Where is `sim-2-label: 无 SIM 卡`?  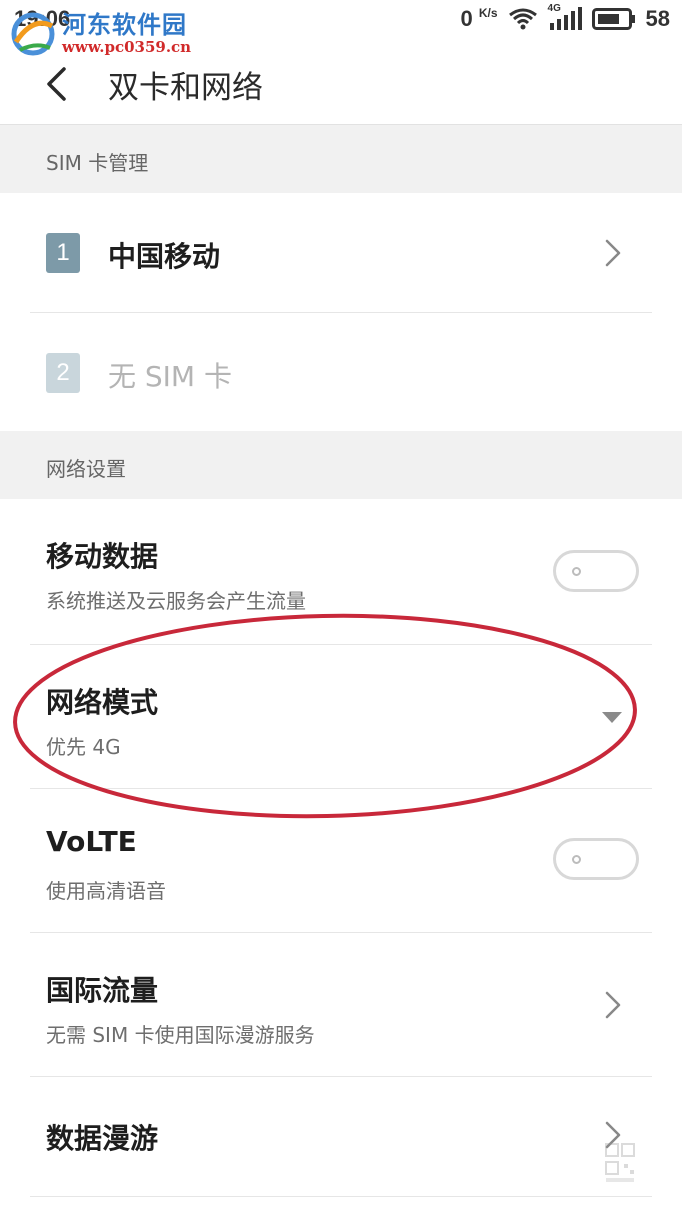 sim-2-label: 无 SIM 卡 is located at coordinates (170, 376).